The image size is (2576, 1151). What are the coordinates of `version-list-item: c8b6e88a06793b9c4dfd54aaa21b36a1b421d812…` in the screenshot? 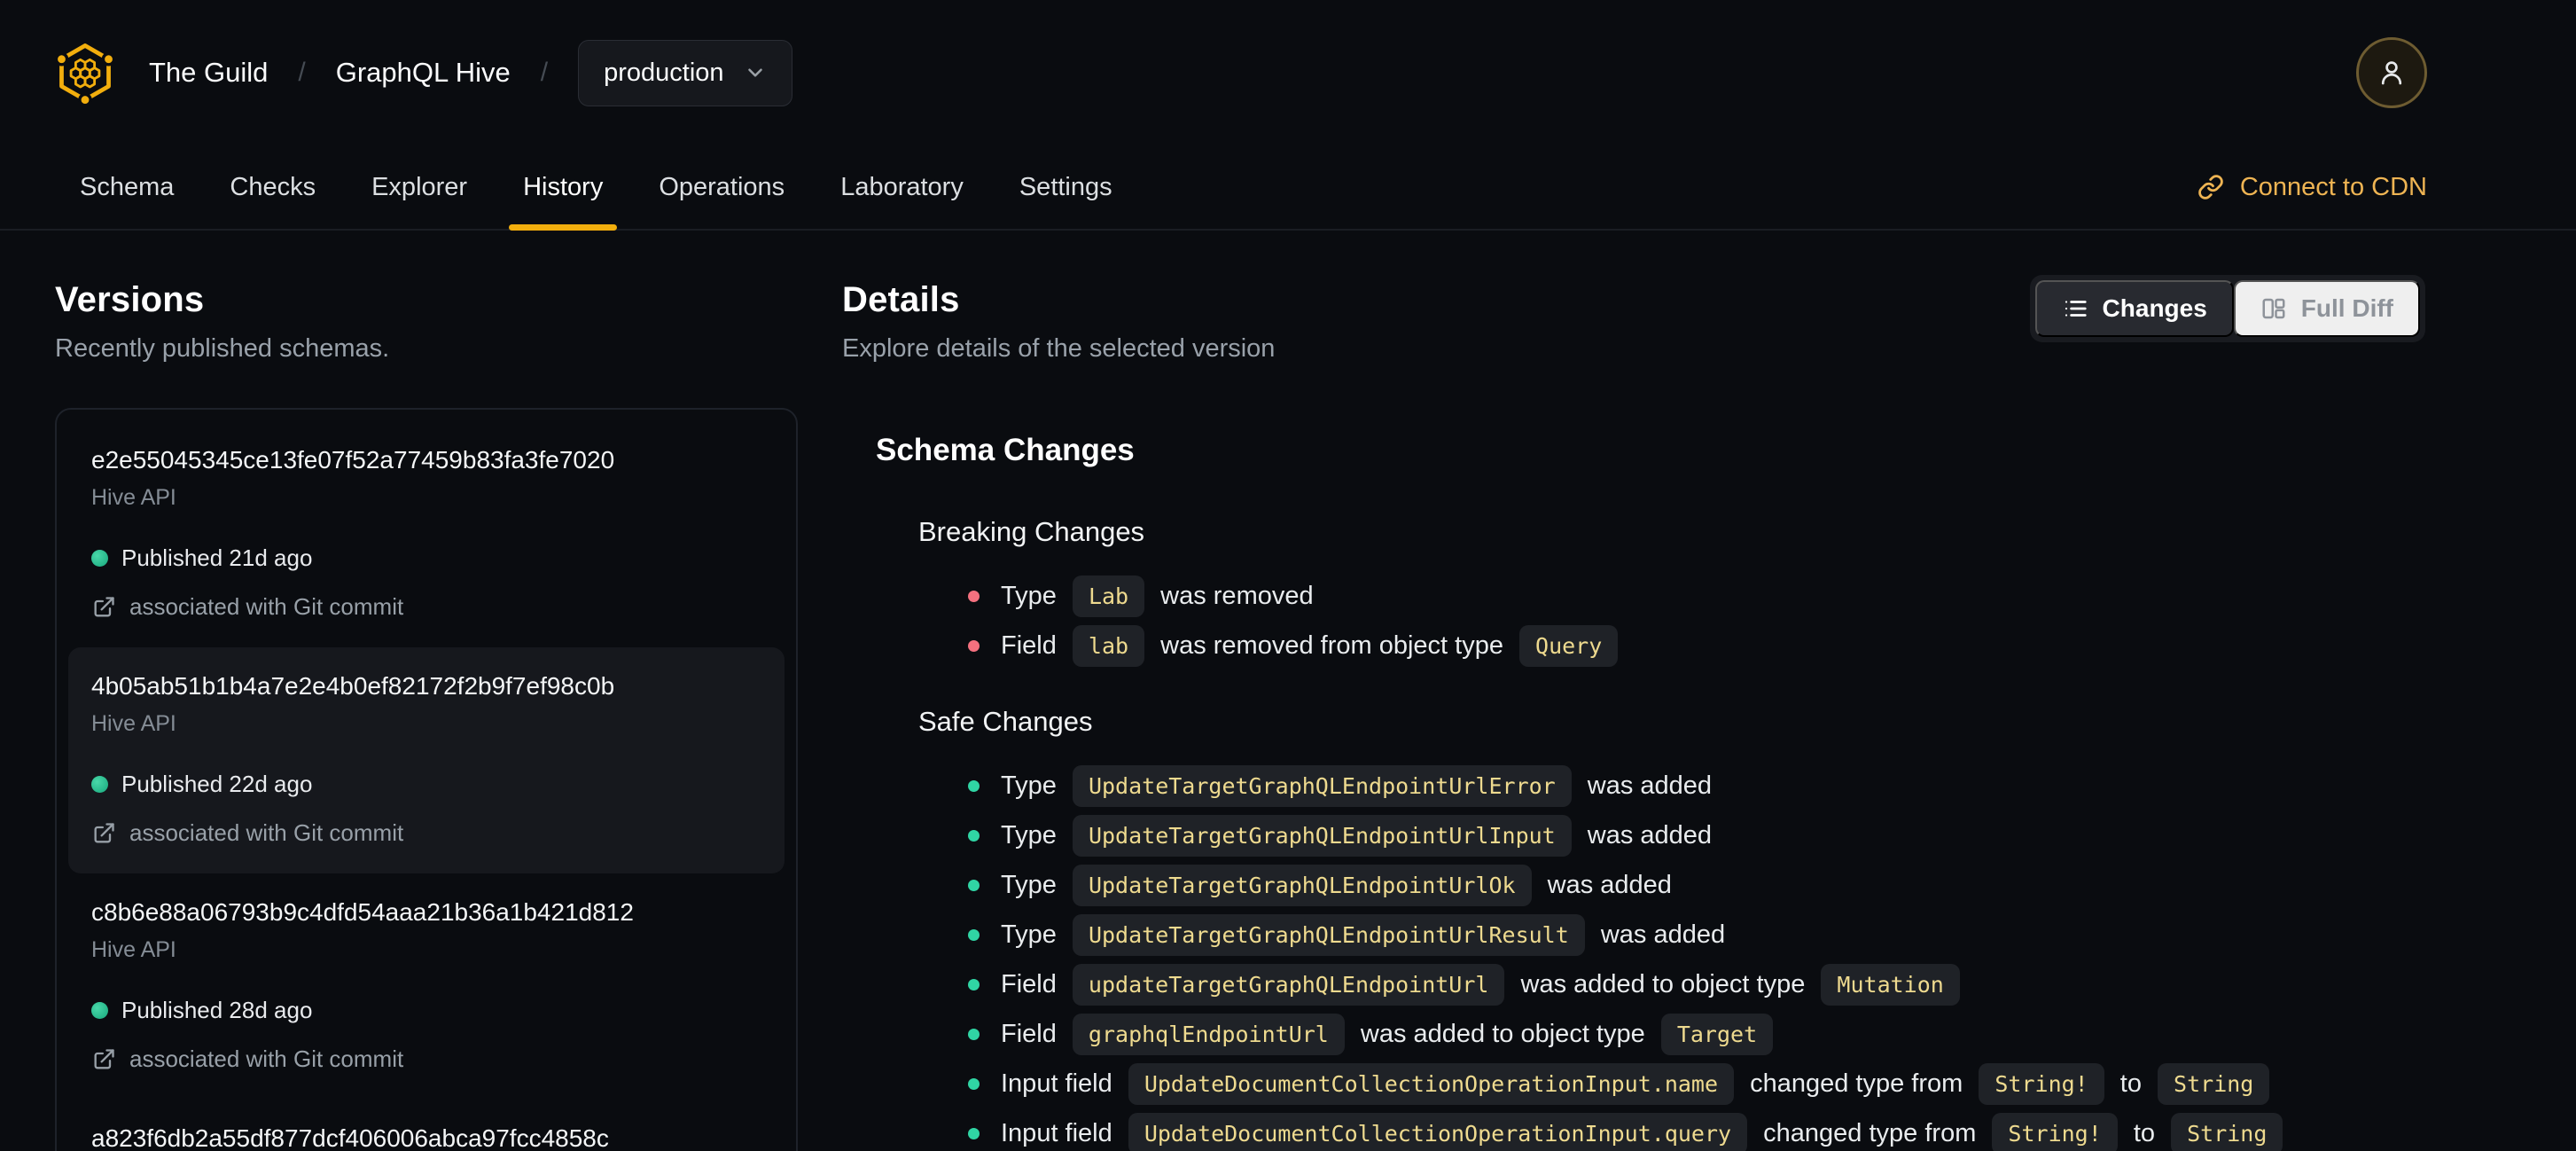 It's located at (426, 986).